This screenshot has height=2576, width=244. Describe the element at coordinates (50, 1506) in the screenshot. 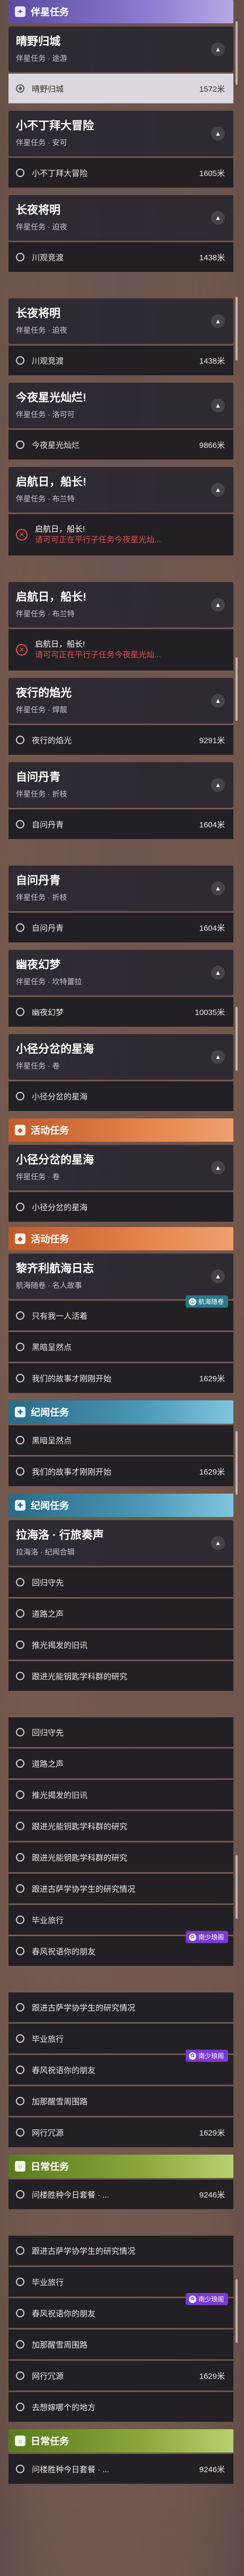

I see `header-label: 纪闻任务` at that location.